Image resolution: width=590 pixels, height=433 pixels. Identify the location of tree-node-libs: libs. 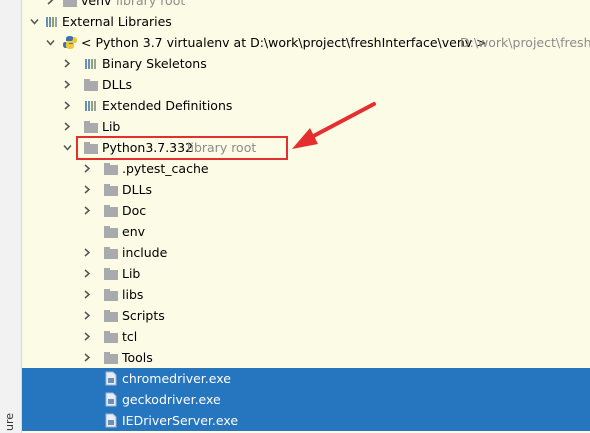
(306, 294).